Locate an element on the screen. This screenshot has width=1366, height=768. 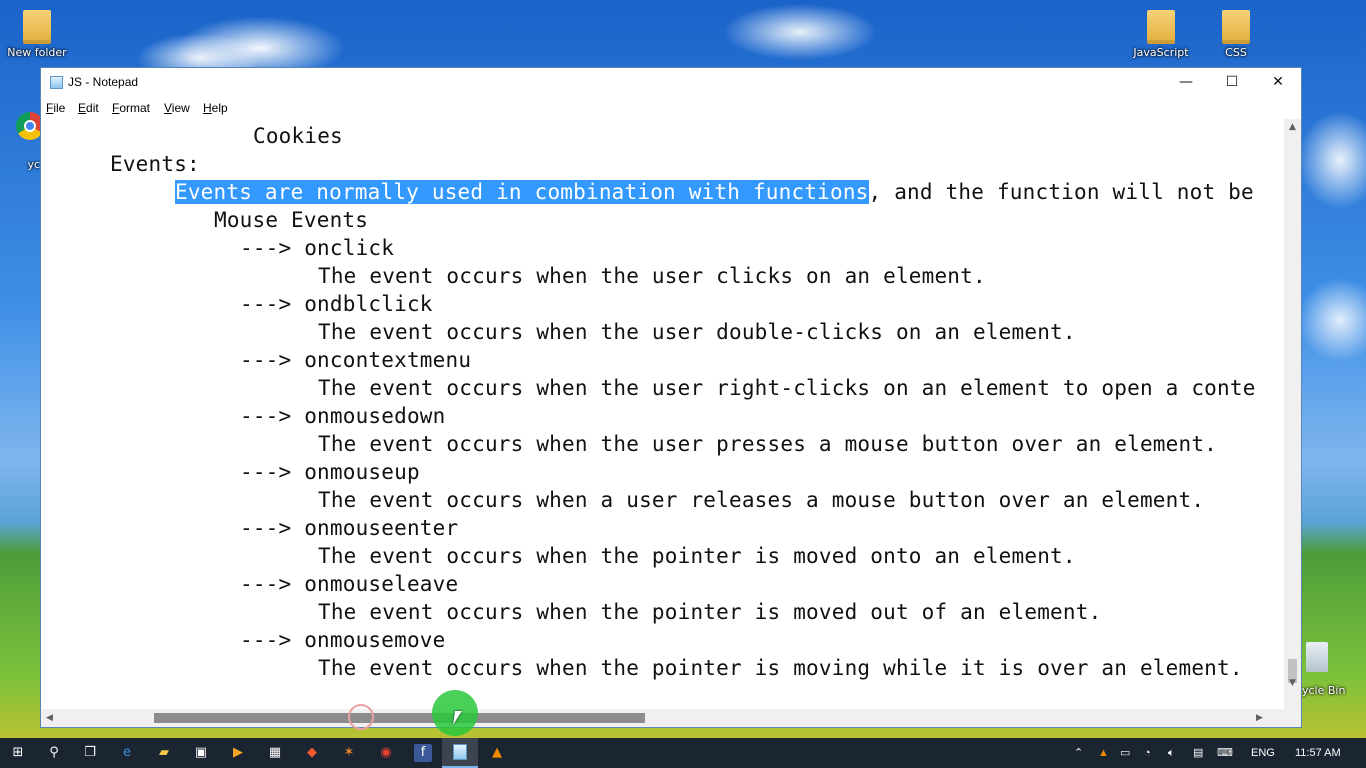
editor-line: ---> onmousedown is located at coordinates (343, 416).